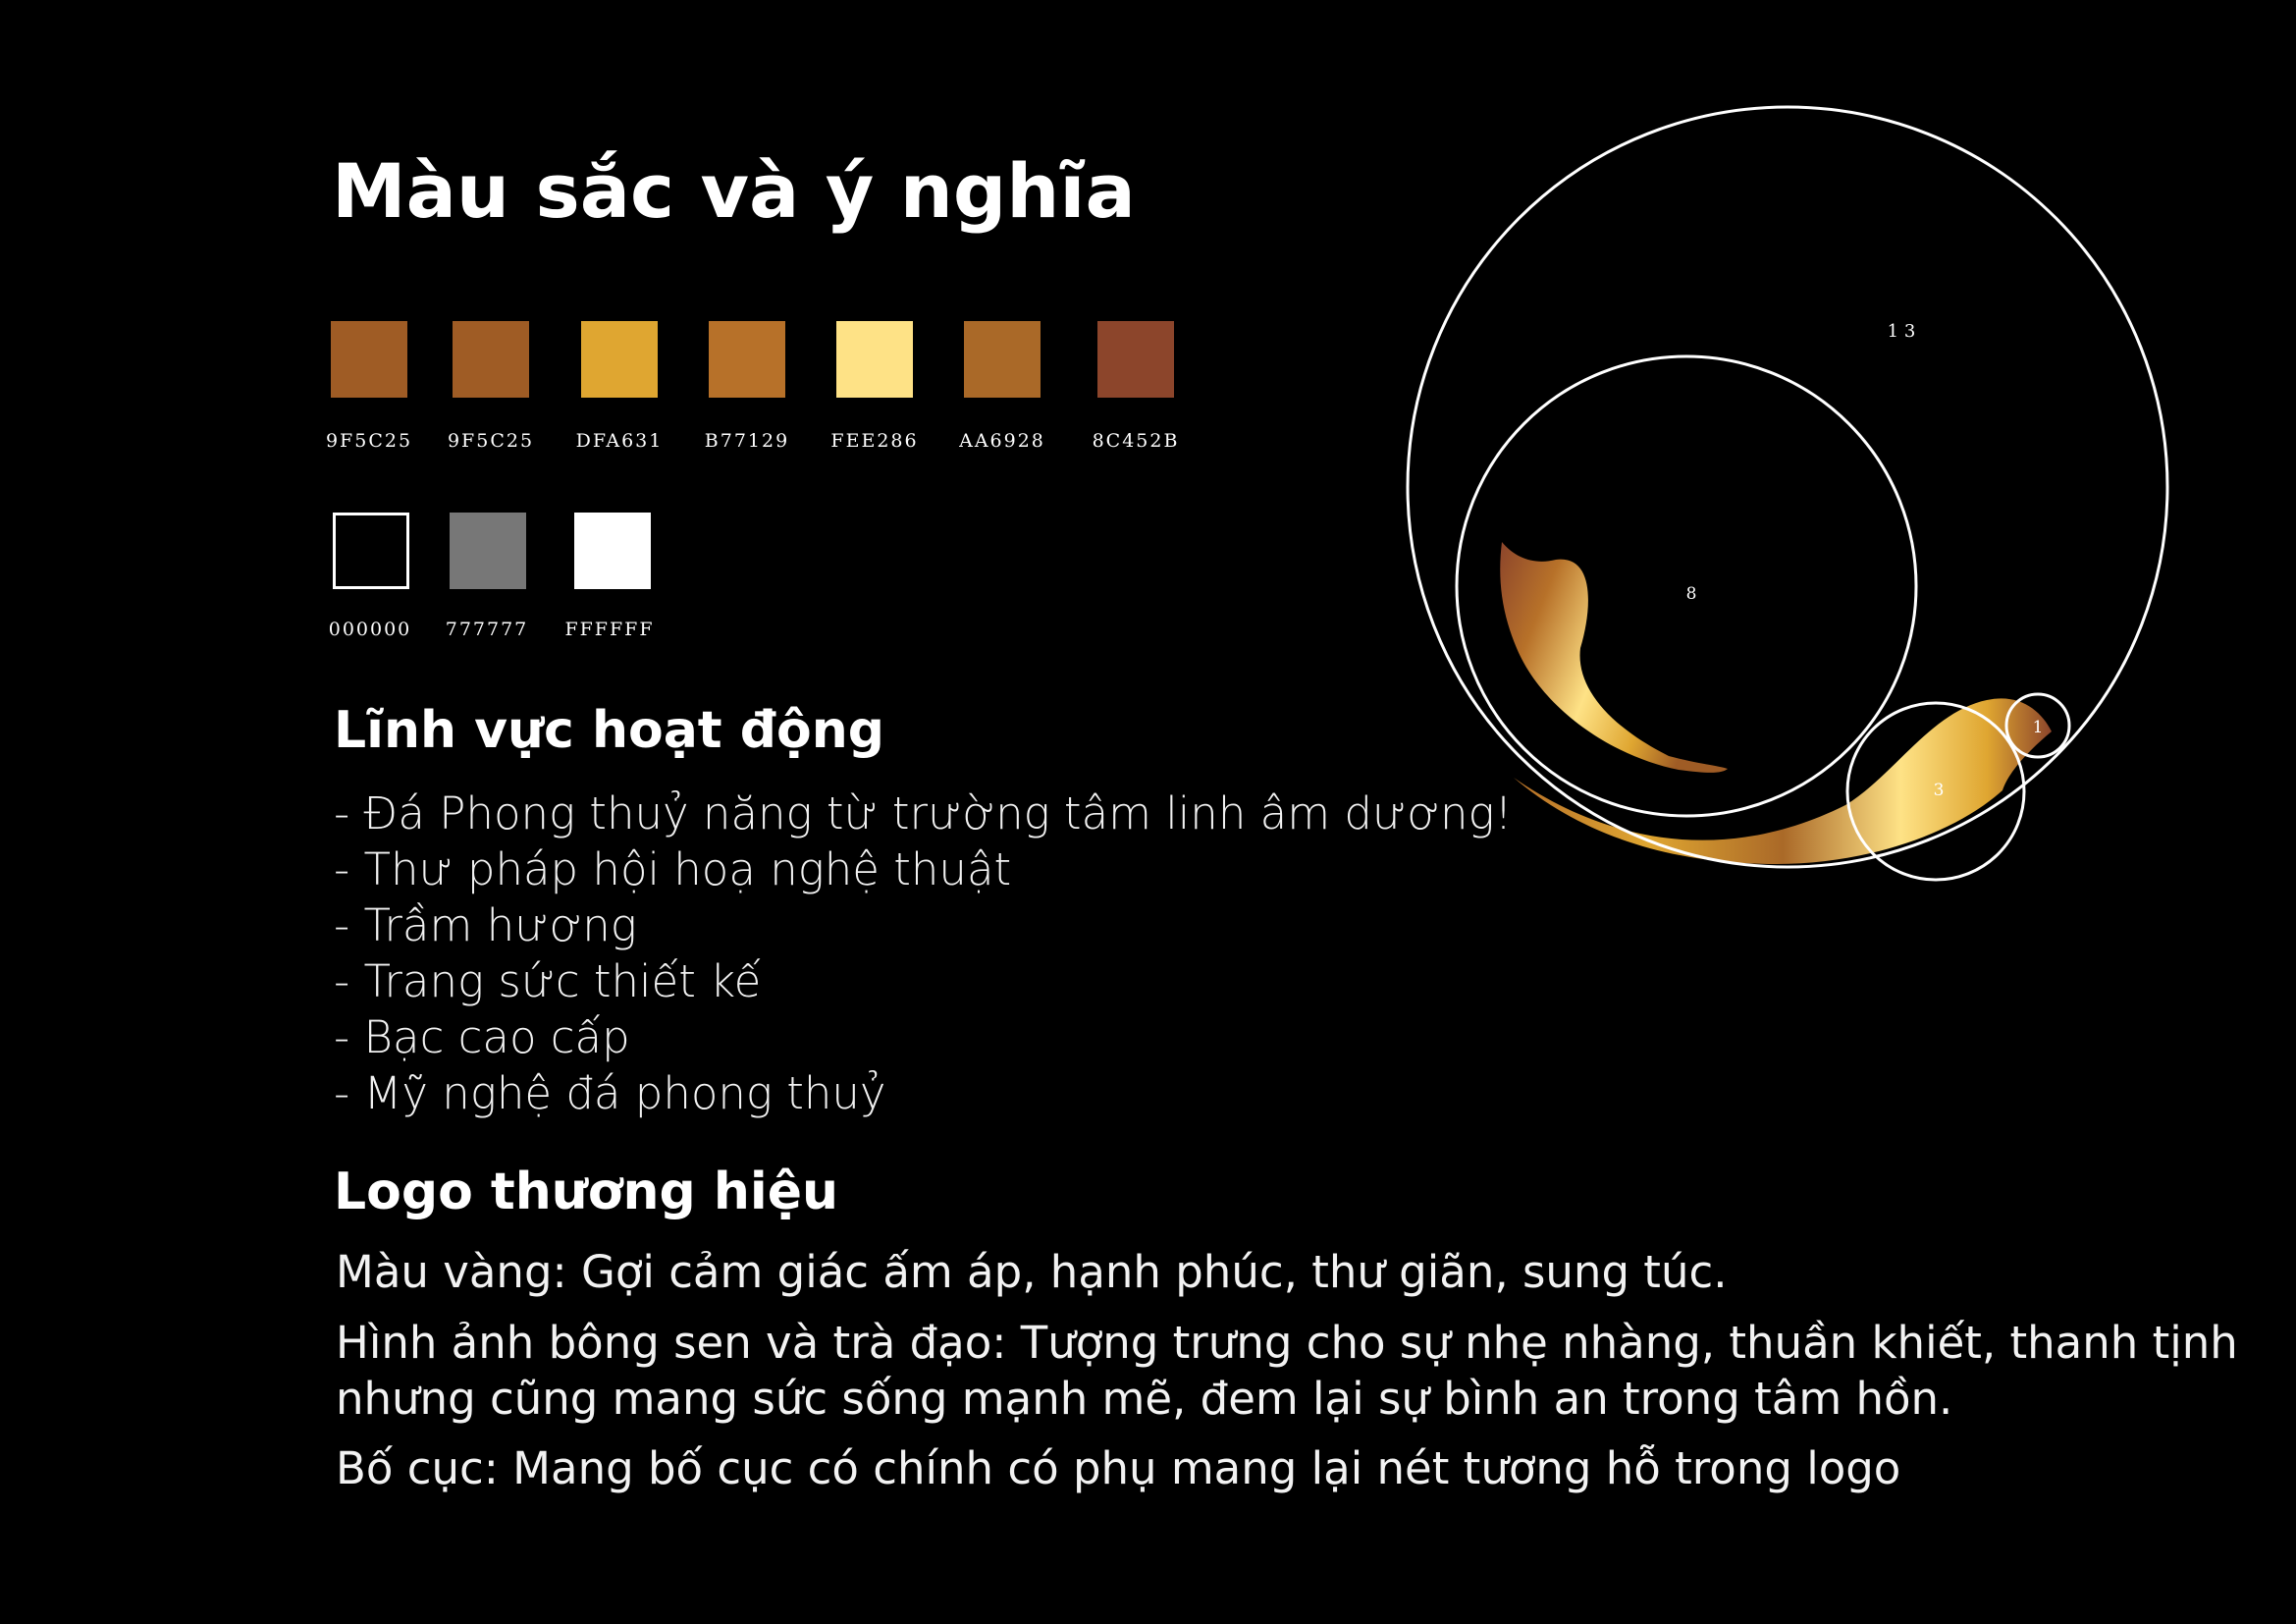 The image size is (2296, 1624). I want to click on circle-label-1: 1, so click(2038, 727).